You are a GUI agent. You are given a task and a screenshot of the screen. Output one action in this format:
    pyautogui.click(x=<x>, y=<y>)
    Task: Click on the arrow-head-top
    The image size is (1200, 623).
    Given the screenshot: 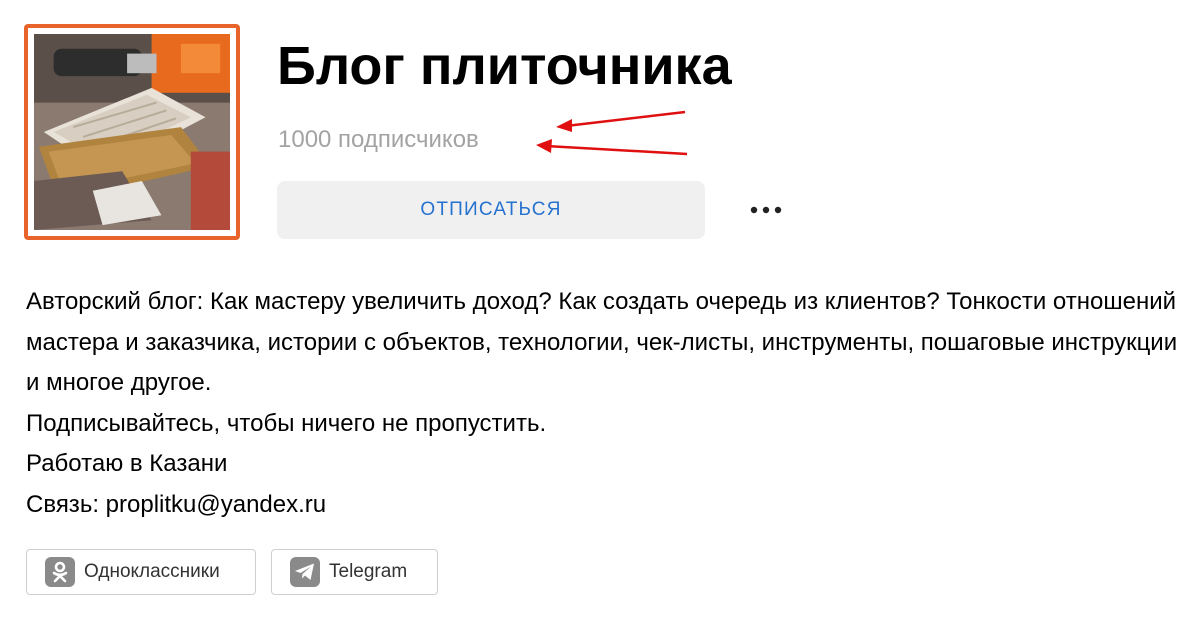 What is the action you would take?
    pyautogui.click(x=564, y=125)
    